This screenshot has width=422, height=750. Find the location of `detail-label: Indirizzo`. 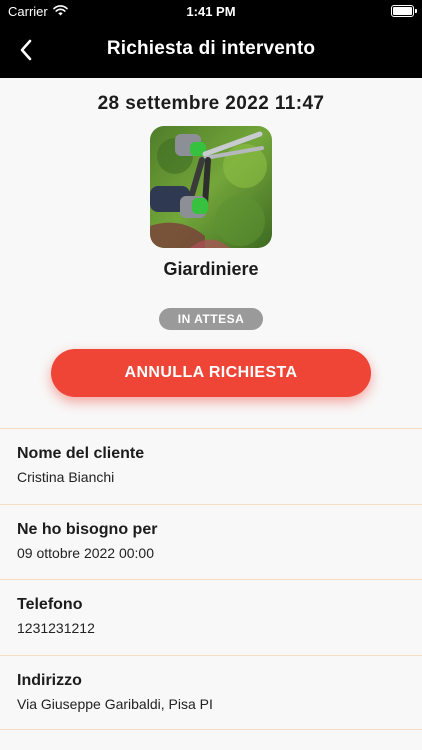

detail-label: Indirizzo is located at coordinates (49, 680).